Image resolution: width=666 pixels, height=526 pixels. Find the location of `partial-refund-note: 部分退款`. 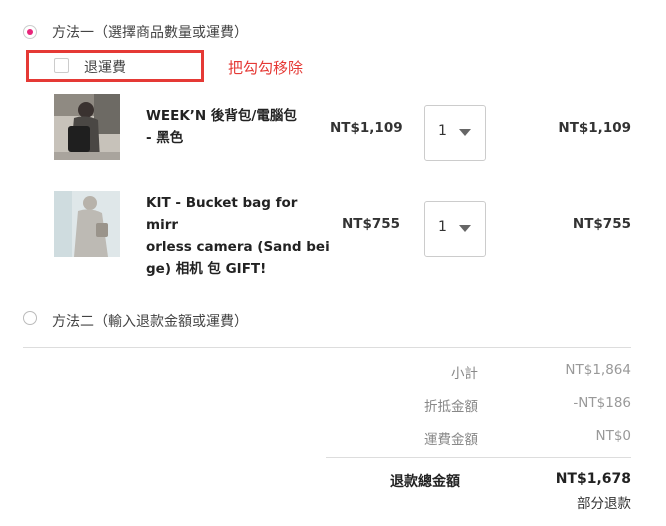

partial-refund-note: 部分退款 is located at coordinates (604, 504).